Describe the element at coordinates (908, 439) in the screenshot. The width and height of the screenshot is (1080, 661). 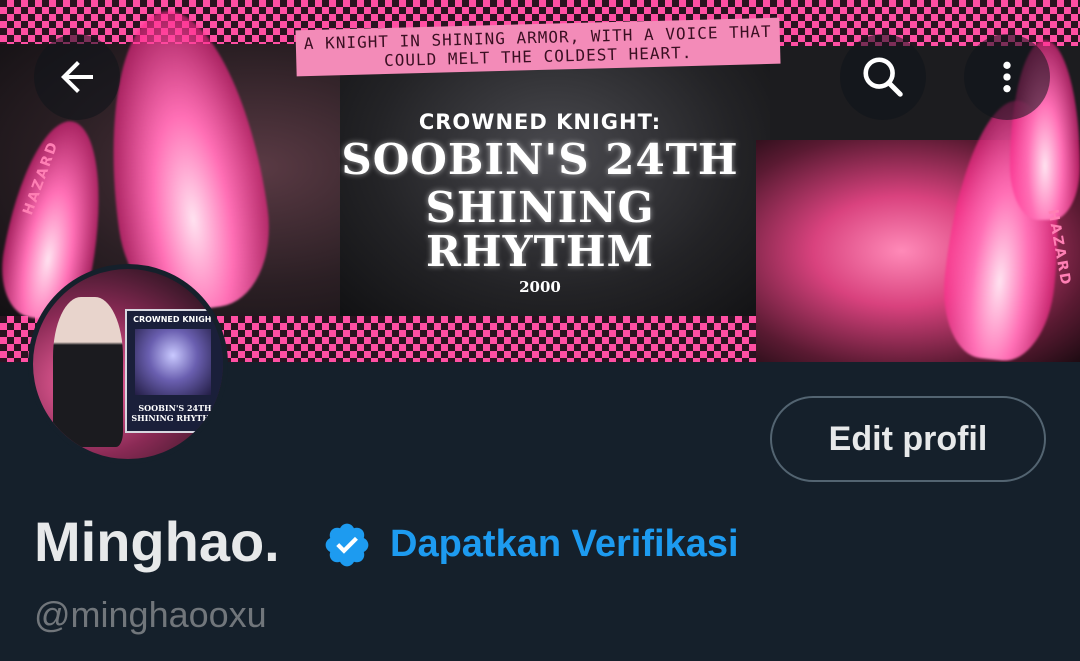
I see `edit-profile-button: Edit profil` at that location.